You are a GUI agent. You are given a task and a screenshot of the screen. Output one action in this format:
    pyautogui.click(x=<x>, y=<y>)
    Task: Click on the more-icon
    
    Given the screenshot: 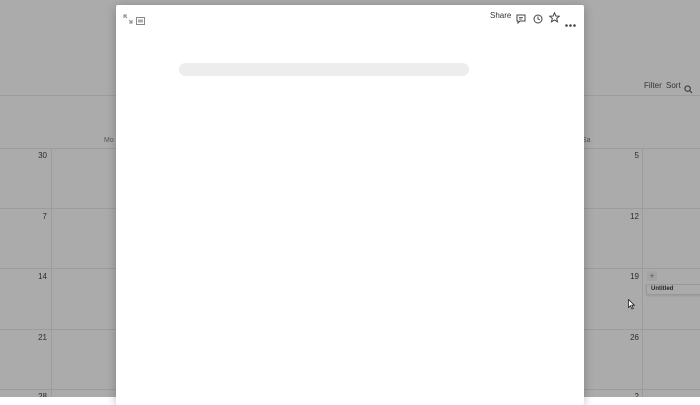 What is the action you would take?
    pyautogui.click(x=570, y=23)
    